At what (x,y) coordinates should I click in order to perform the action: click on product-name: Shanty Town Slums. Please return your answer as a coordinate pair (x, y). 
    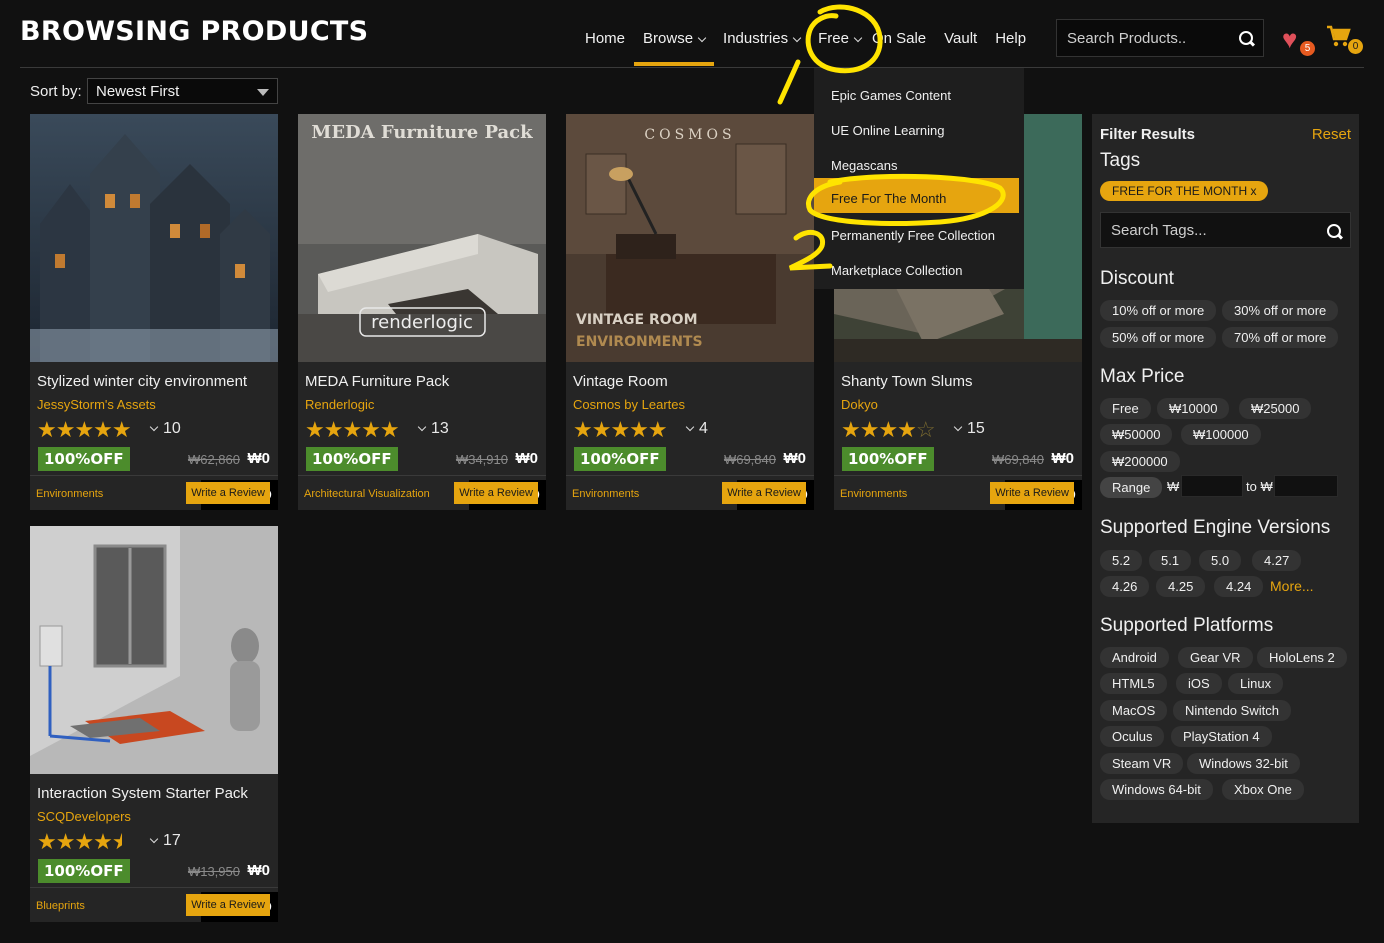
    Looking at the image, I should click on (906, 381).